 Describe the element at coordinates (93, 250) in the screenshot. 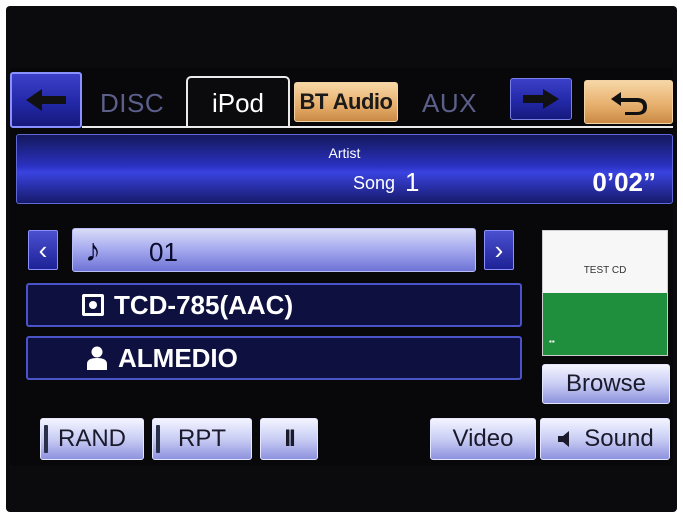

I see `music-note-icon: ♪` at that location.